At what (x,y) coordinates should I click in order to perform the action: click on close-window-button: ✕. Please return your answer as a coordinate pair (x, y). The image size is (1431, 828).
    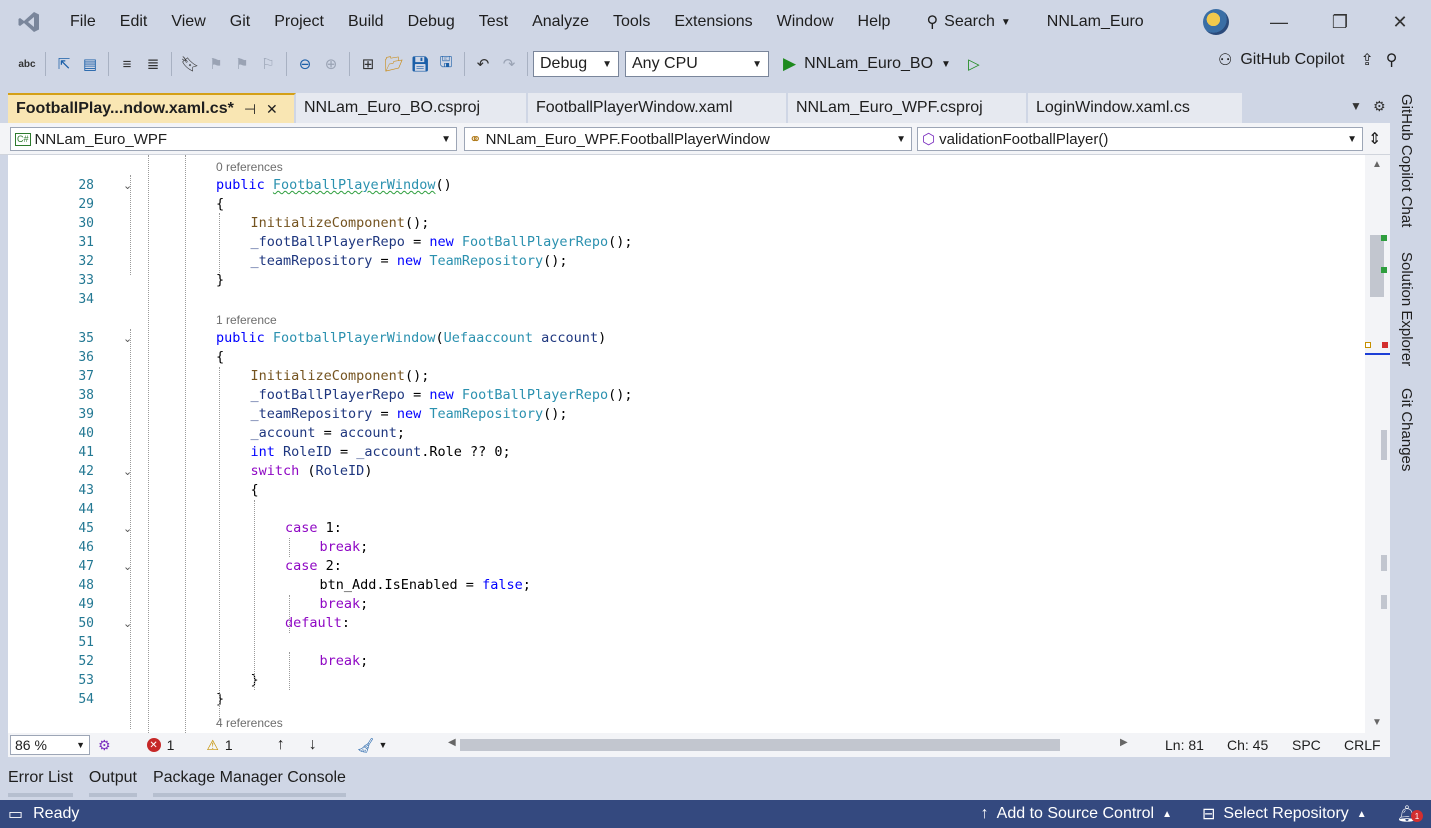
    Looking at the image, I should click on (1400, 22).